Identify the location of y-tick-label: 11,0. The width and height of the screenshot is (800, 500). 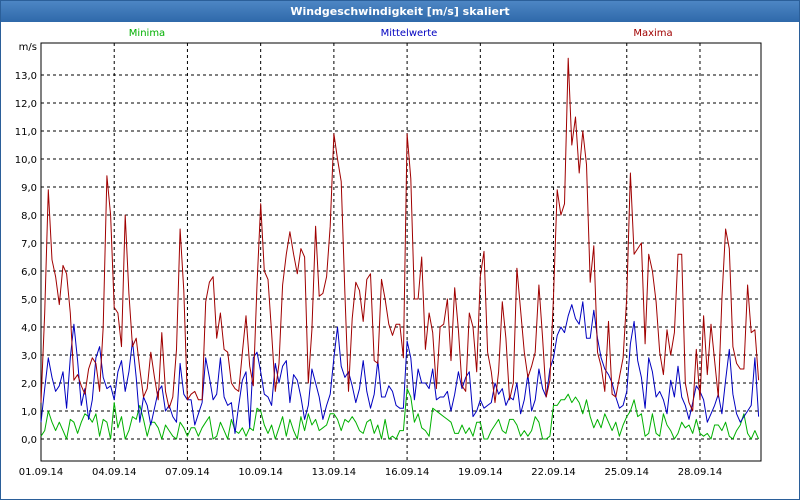
(26, 132).